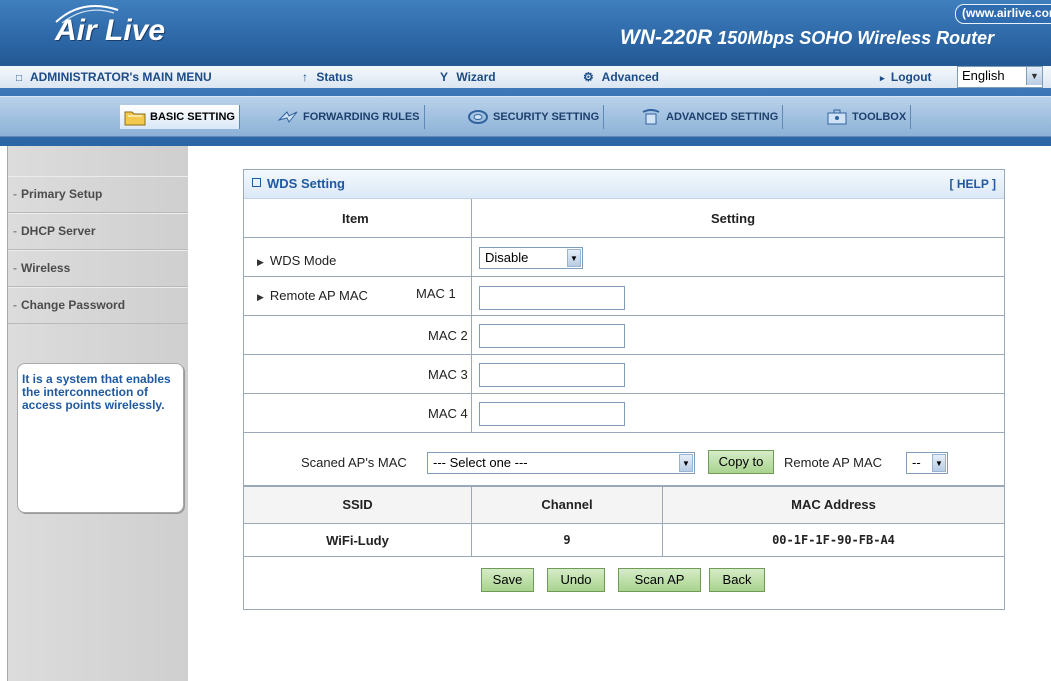  I want to click on remote-ap-mac-label: ▶ Remote AP MAC, so click(312, 295).